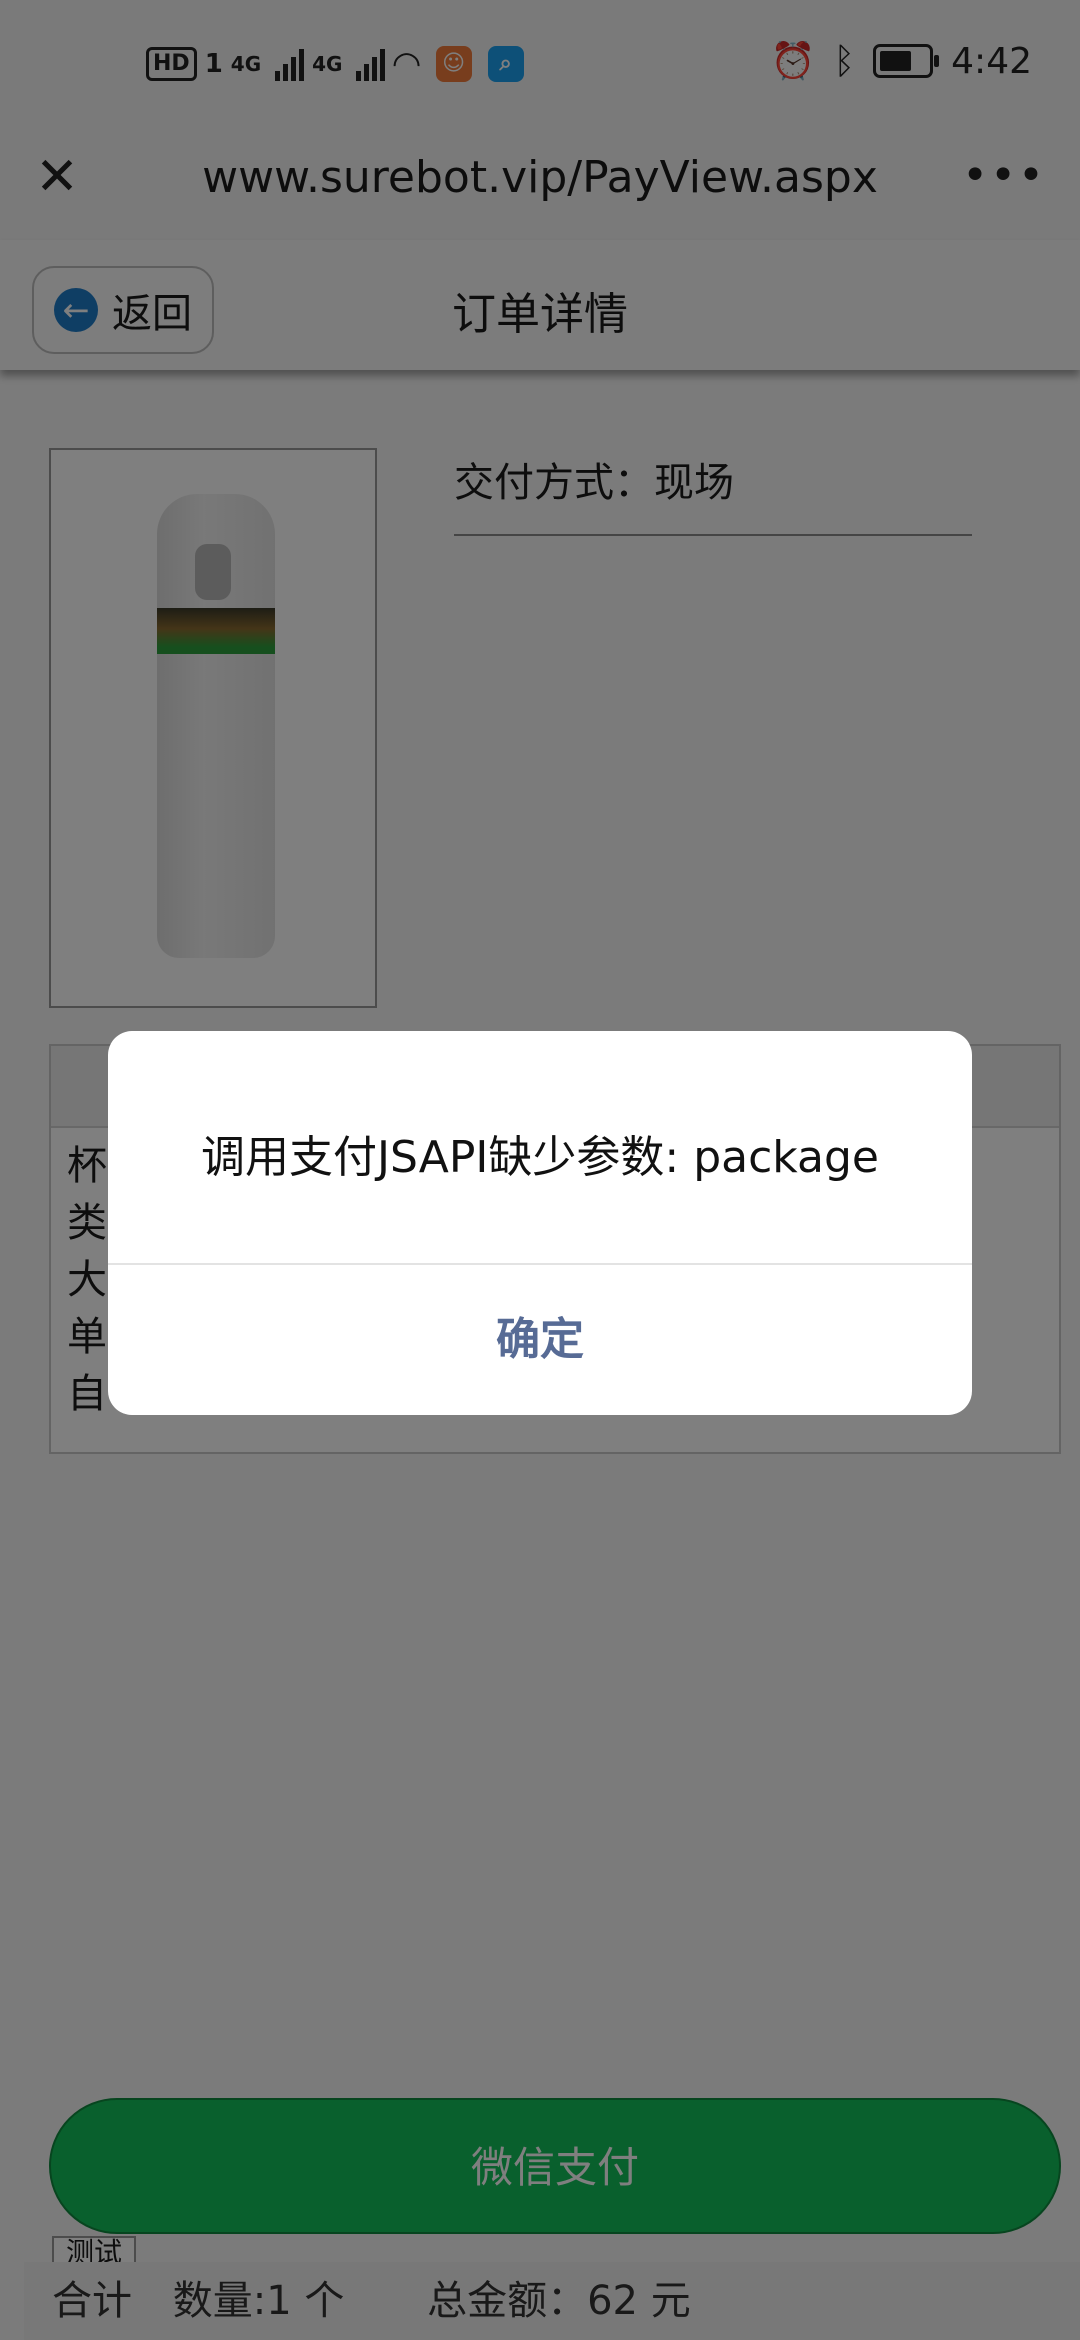 The height and width of the screenshot is (2340, 1080). What do you see at coordinates (540, 1157) in the screenshot?
I see `dialog-message: 调用支付JSAPI缺少参数: package` at bounding box center [540, 1157].